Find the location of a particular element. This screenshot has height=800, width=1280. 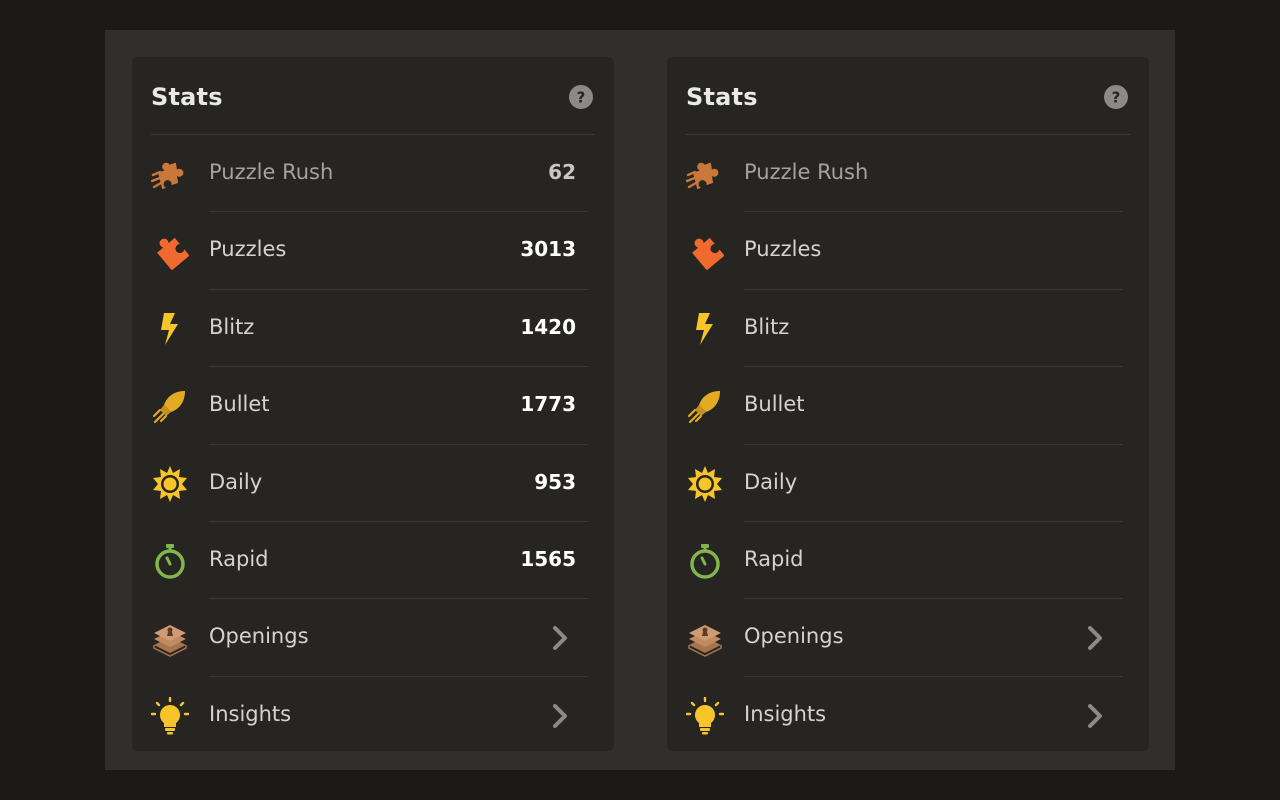

row-bullet: Bullet 1773 is located at coordinates (373, 406).